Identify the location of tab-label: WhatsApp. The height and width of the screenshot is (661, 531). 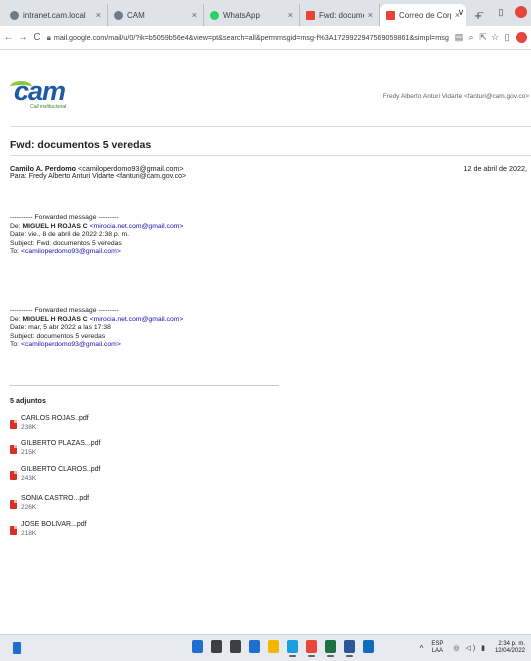
(241, 15).